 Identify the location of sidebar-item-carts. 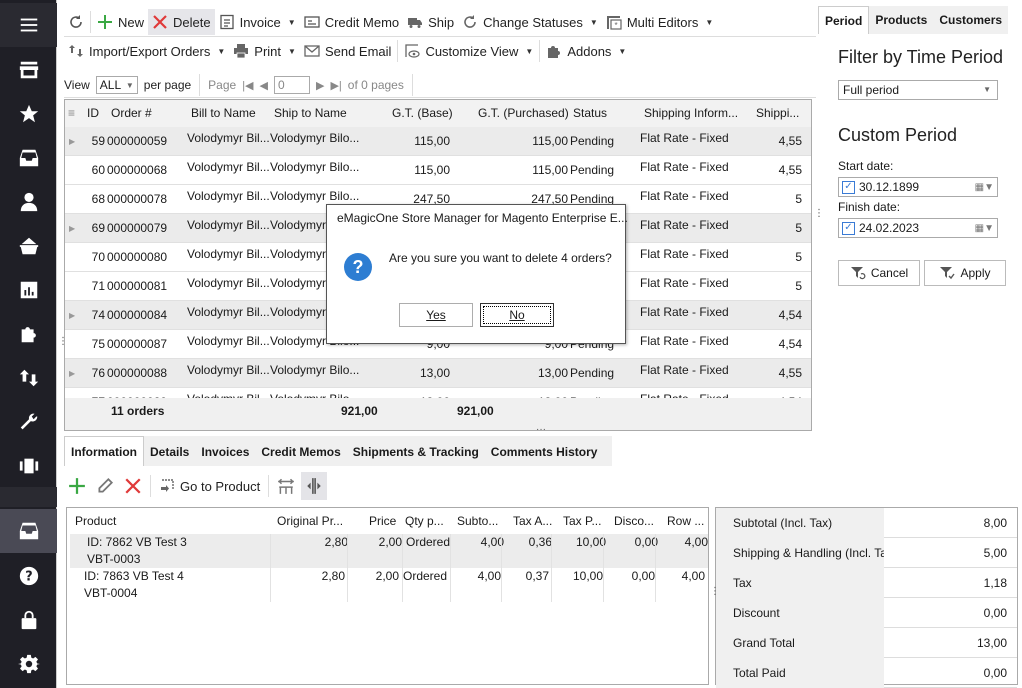
(28, 246).